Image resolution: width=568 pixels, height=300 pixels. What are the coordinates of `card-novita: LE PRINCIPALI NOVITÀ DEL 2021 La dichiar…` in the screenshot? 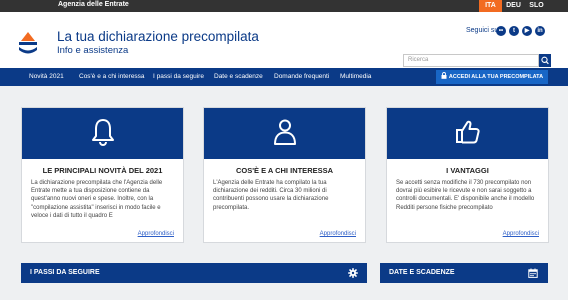 It's located at (102, 175).